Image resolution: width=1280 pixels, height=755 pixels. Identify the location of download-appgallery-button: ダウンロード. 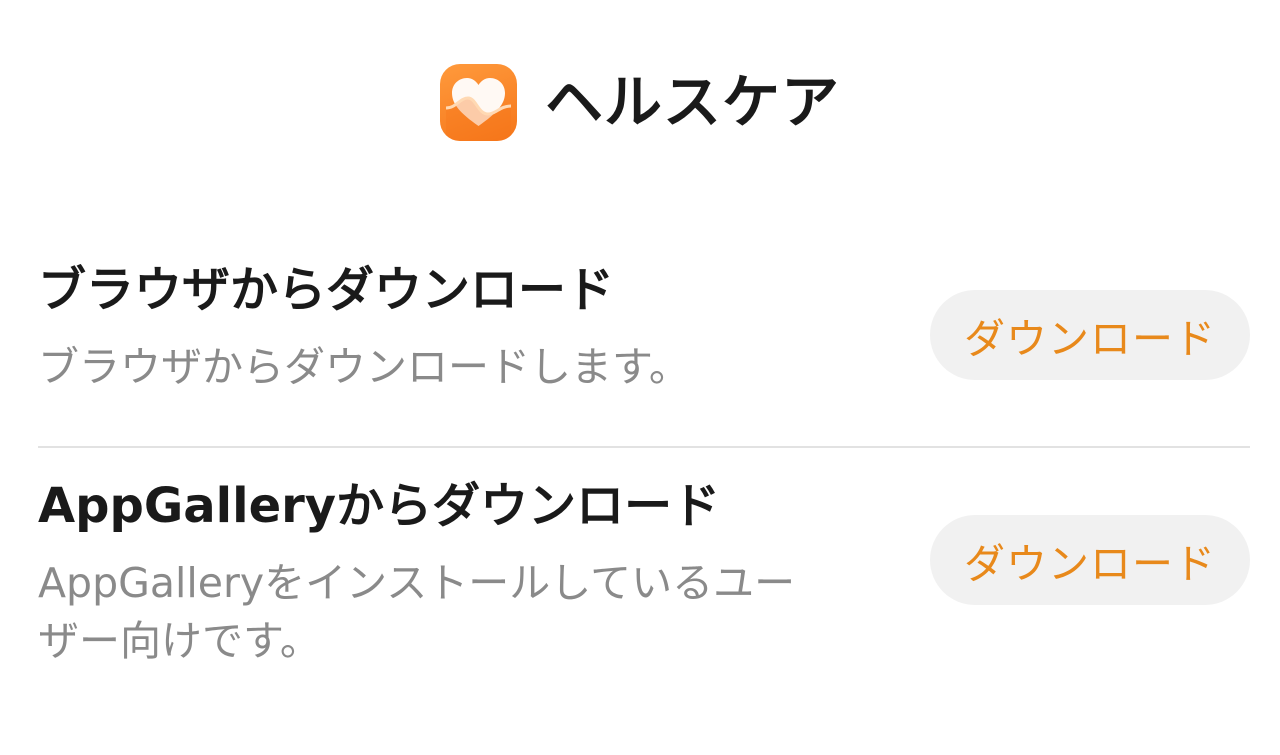
(1090, 560).